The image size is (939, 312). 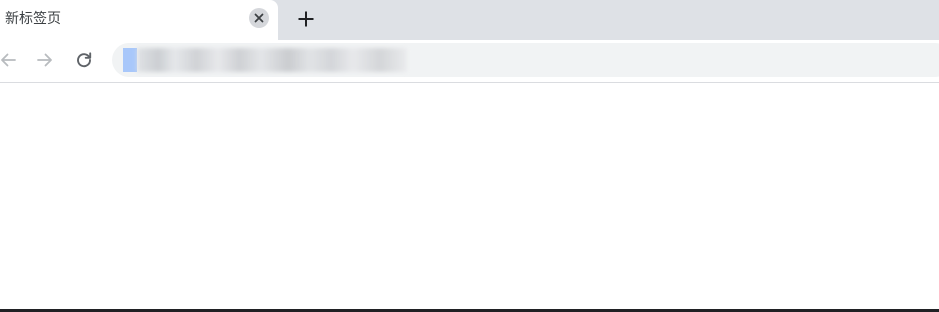 I want to click on close-icon, so click(x=259, y=18).